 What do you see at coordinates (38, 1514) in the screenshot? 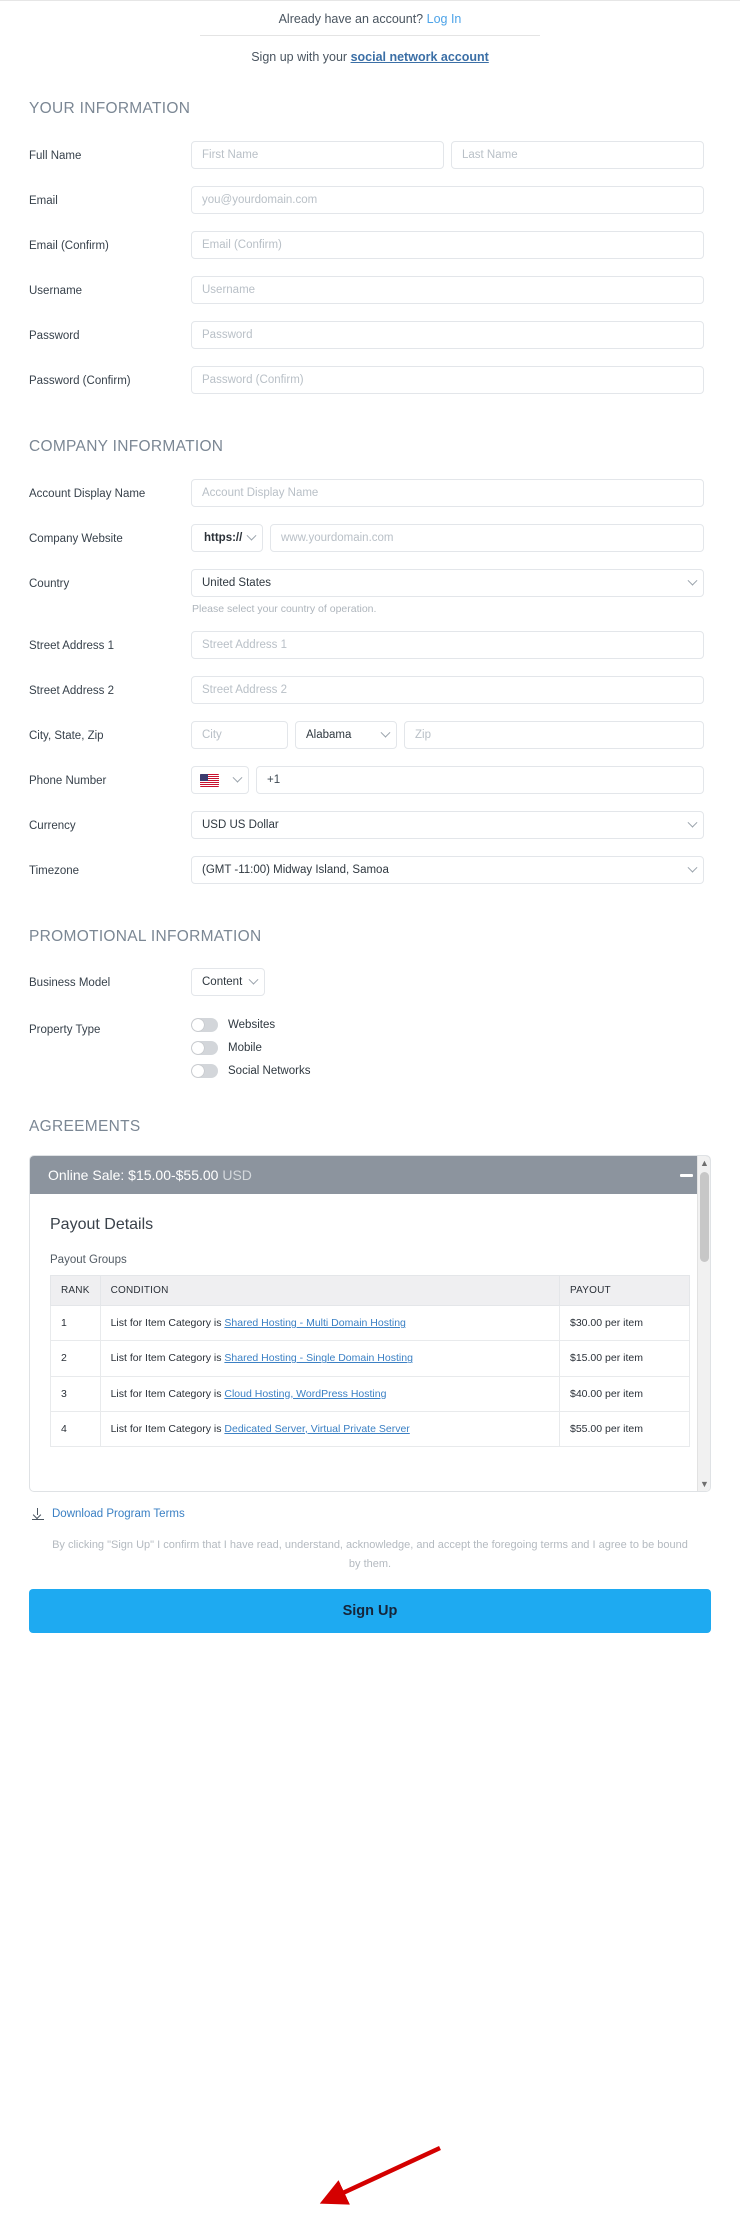
I see `download-icon` at bounding box center [38, 1514].